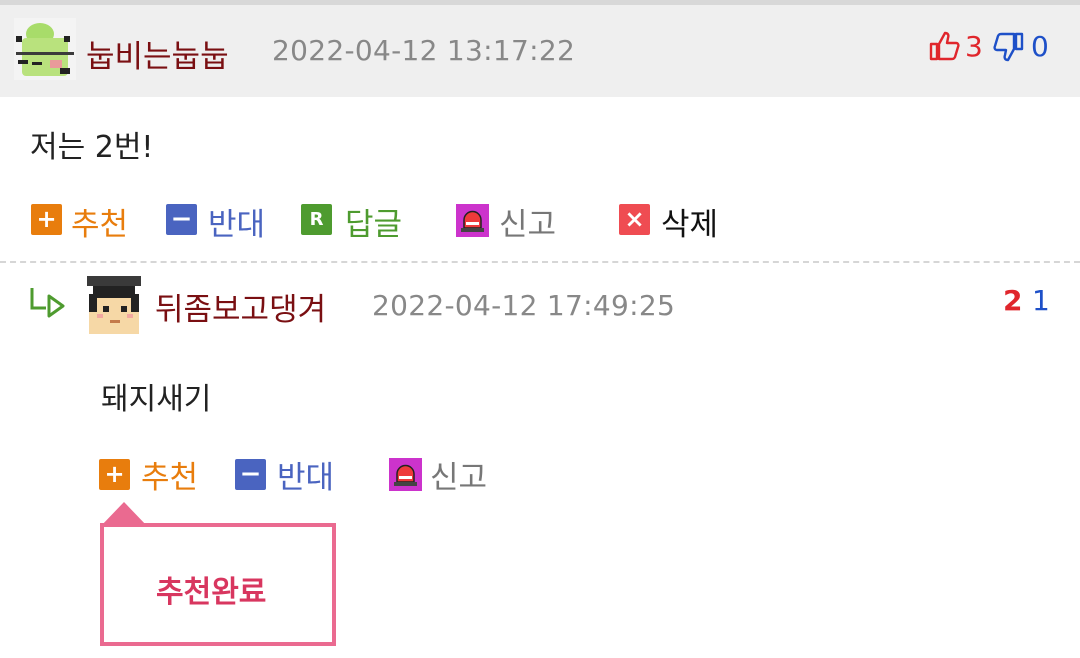  What do you see at coordinates (1013, 300) in the screenshot?
I see `reply-like-count: 2` at bounding box center [1013, 300].